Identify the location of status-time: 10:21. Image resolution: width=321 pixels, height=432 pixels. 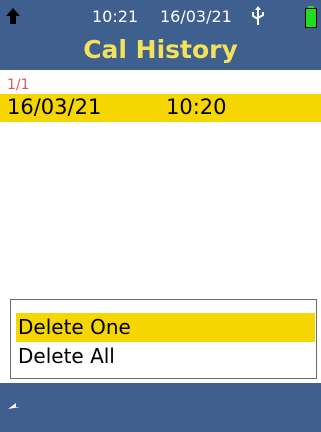
(115, 16).